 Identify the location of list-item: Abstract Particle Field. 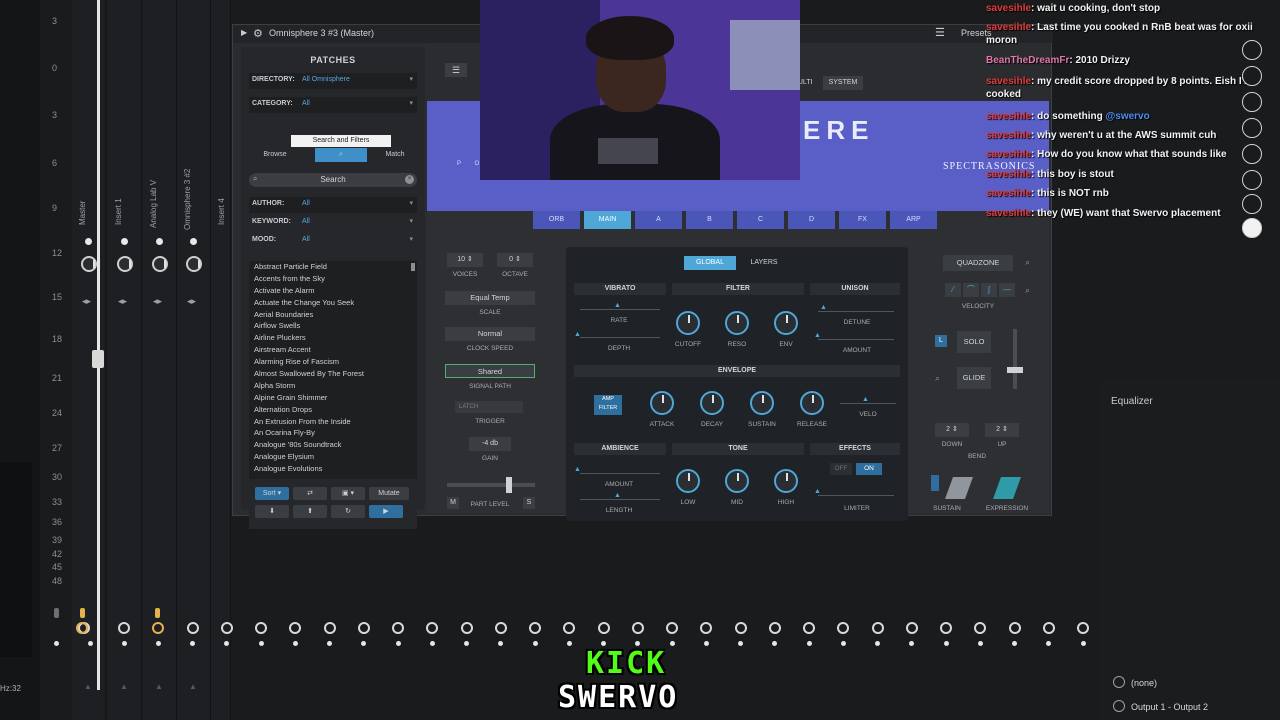
(333, 267).